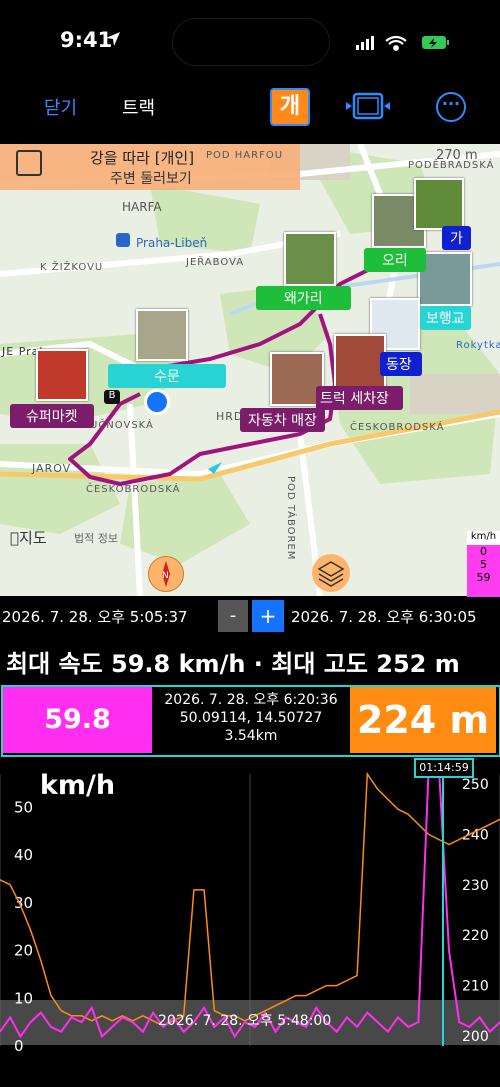 Image resolution: width=500 pixels, height=1087 pixels. Describe the element at coordinates (451, 107) in the screenshot. I see `more-button: ···` at that location.